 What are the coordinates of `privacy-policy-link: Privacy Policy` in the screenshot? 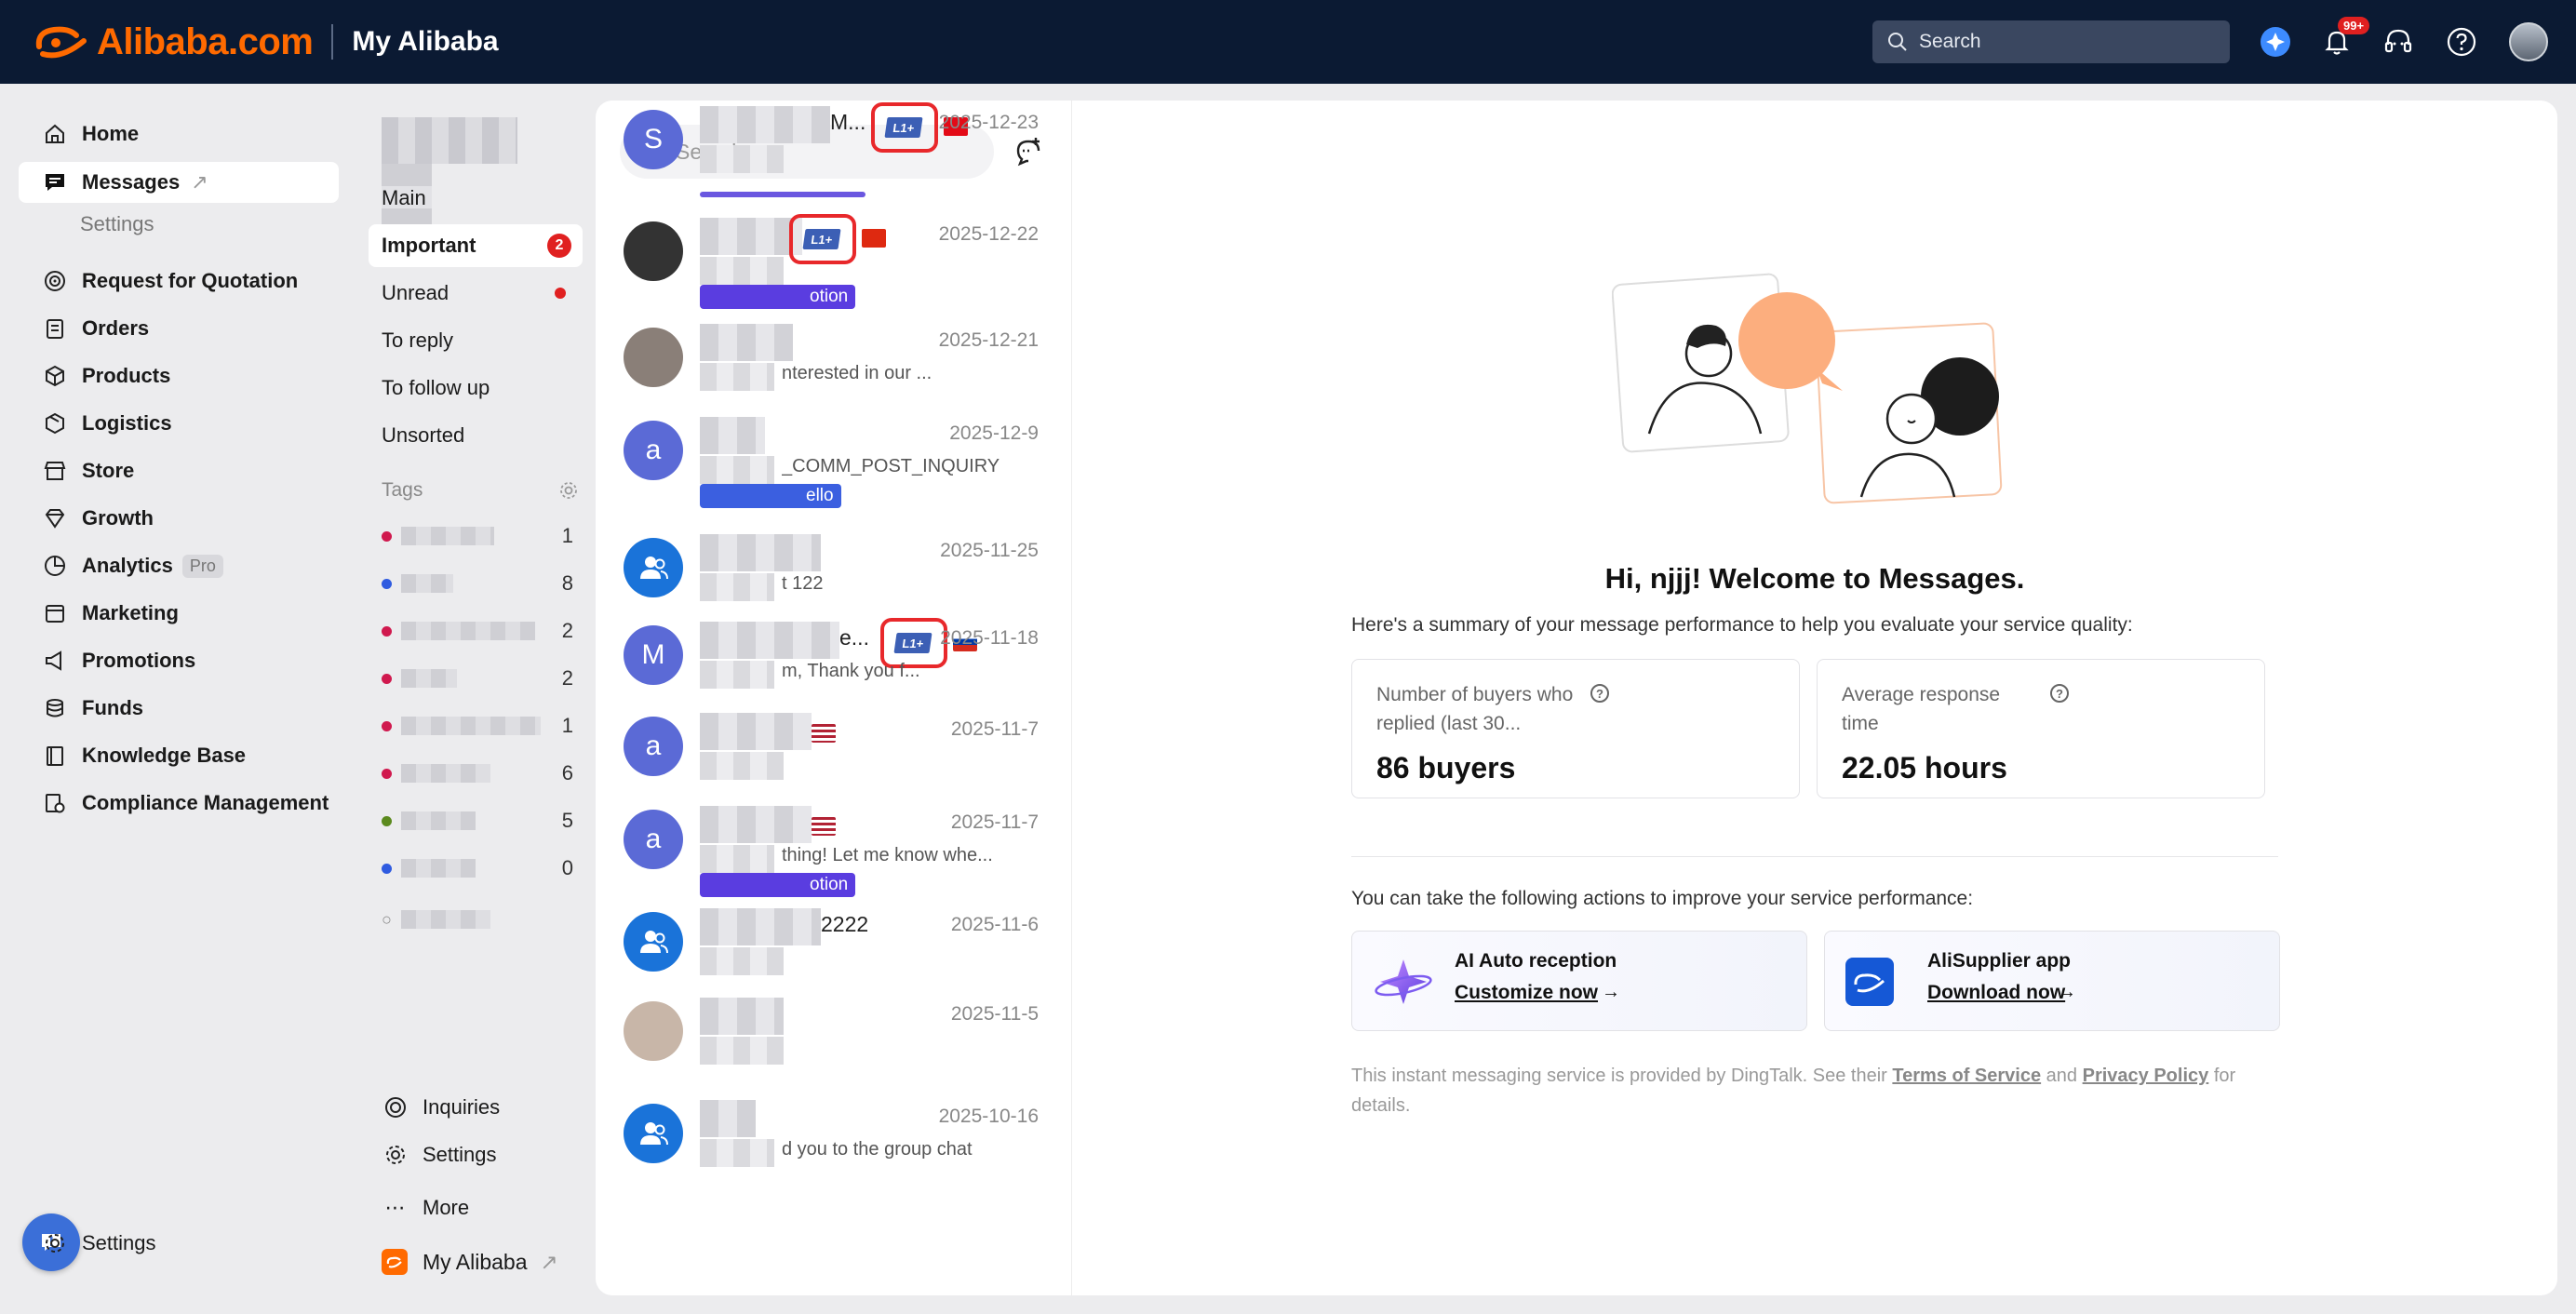 It's located at (2146, 1076).